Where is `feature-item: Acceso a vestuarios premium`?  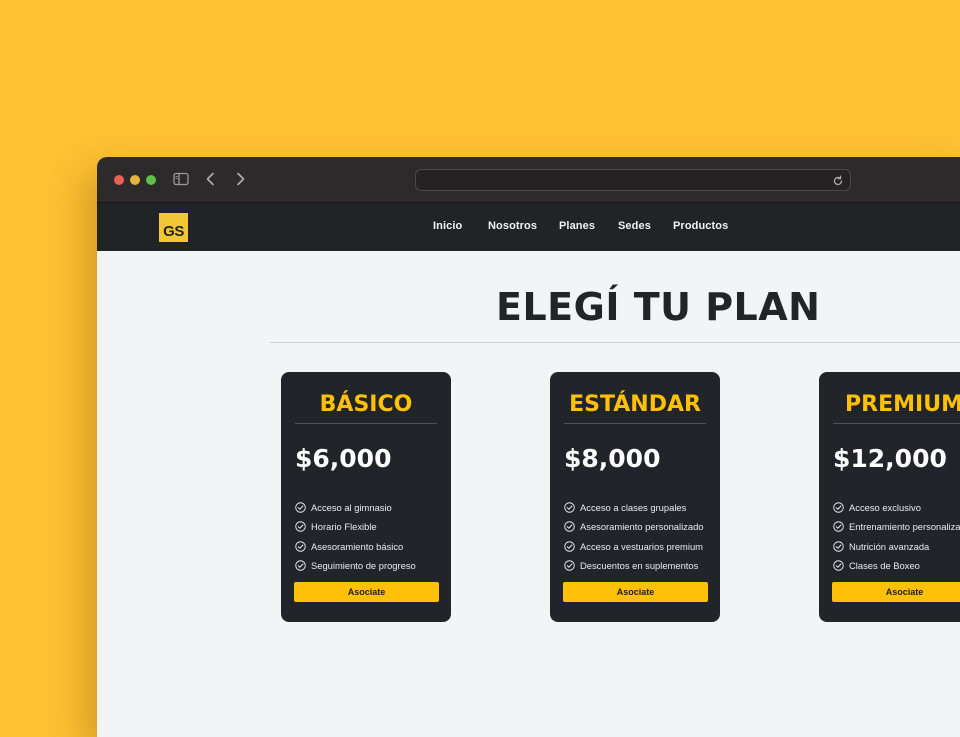
feature-item: Acceso a vestuarios premium is located at coordinates (634, 546).